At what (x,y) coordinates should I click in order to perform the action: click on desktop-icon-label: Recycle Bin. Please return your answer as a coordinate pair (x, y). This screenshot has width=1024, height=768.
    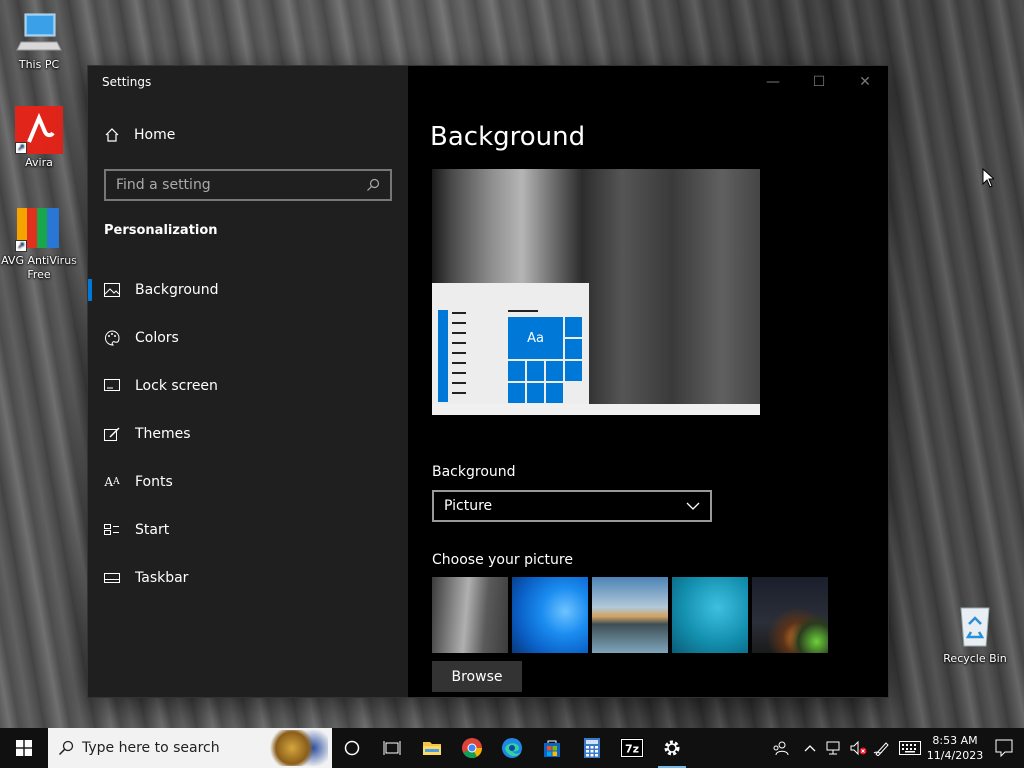
    Looking at the image, I should click on (975, 658).